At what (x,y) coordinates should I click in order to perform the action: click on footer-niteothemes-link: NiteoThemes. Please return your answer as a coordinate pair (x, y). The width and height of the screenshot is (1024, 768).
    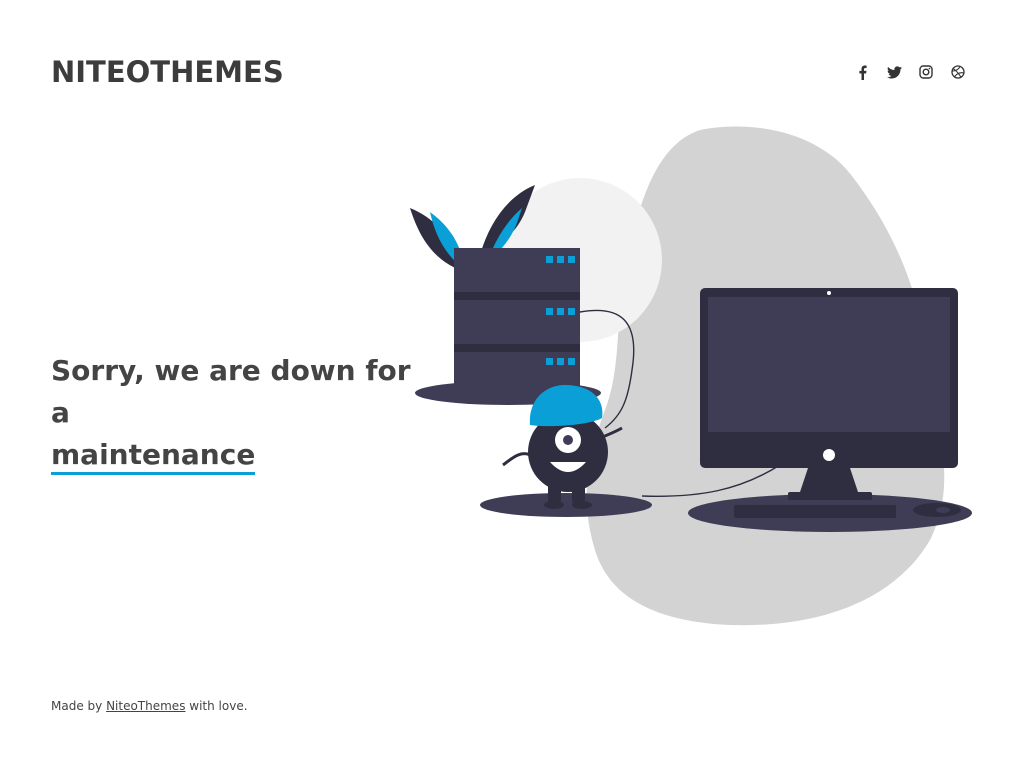
    Looking at the image, I should click on (145, 706).